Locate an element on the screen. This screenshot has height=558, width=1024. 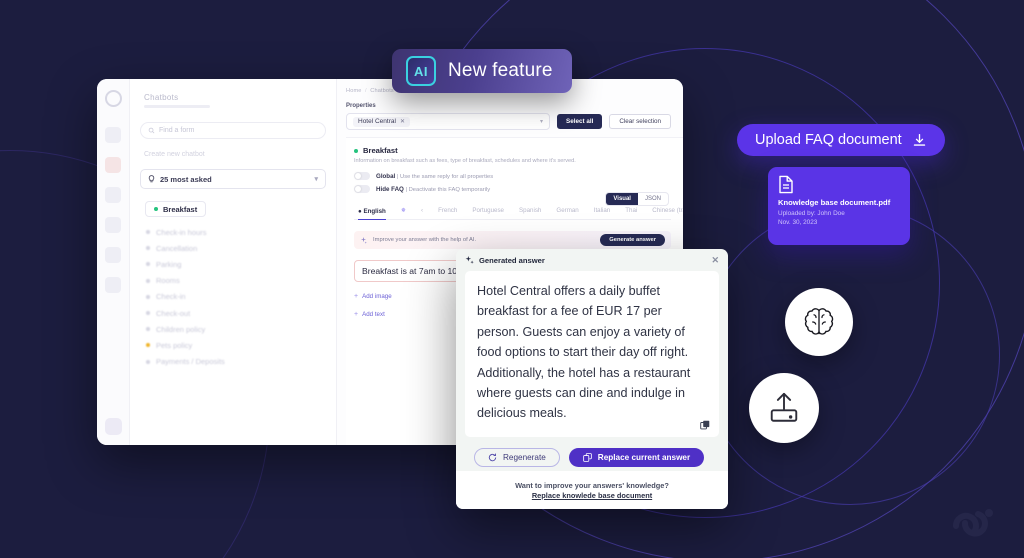
list-item: Payments / Deposits is located at coordinates (233, 362).